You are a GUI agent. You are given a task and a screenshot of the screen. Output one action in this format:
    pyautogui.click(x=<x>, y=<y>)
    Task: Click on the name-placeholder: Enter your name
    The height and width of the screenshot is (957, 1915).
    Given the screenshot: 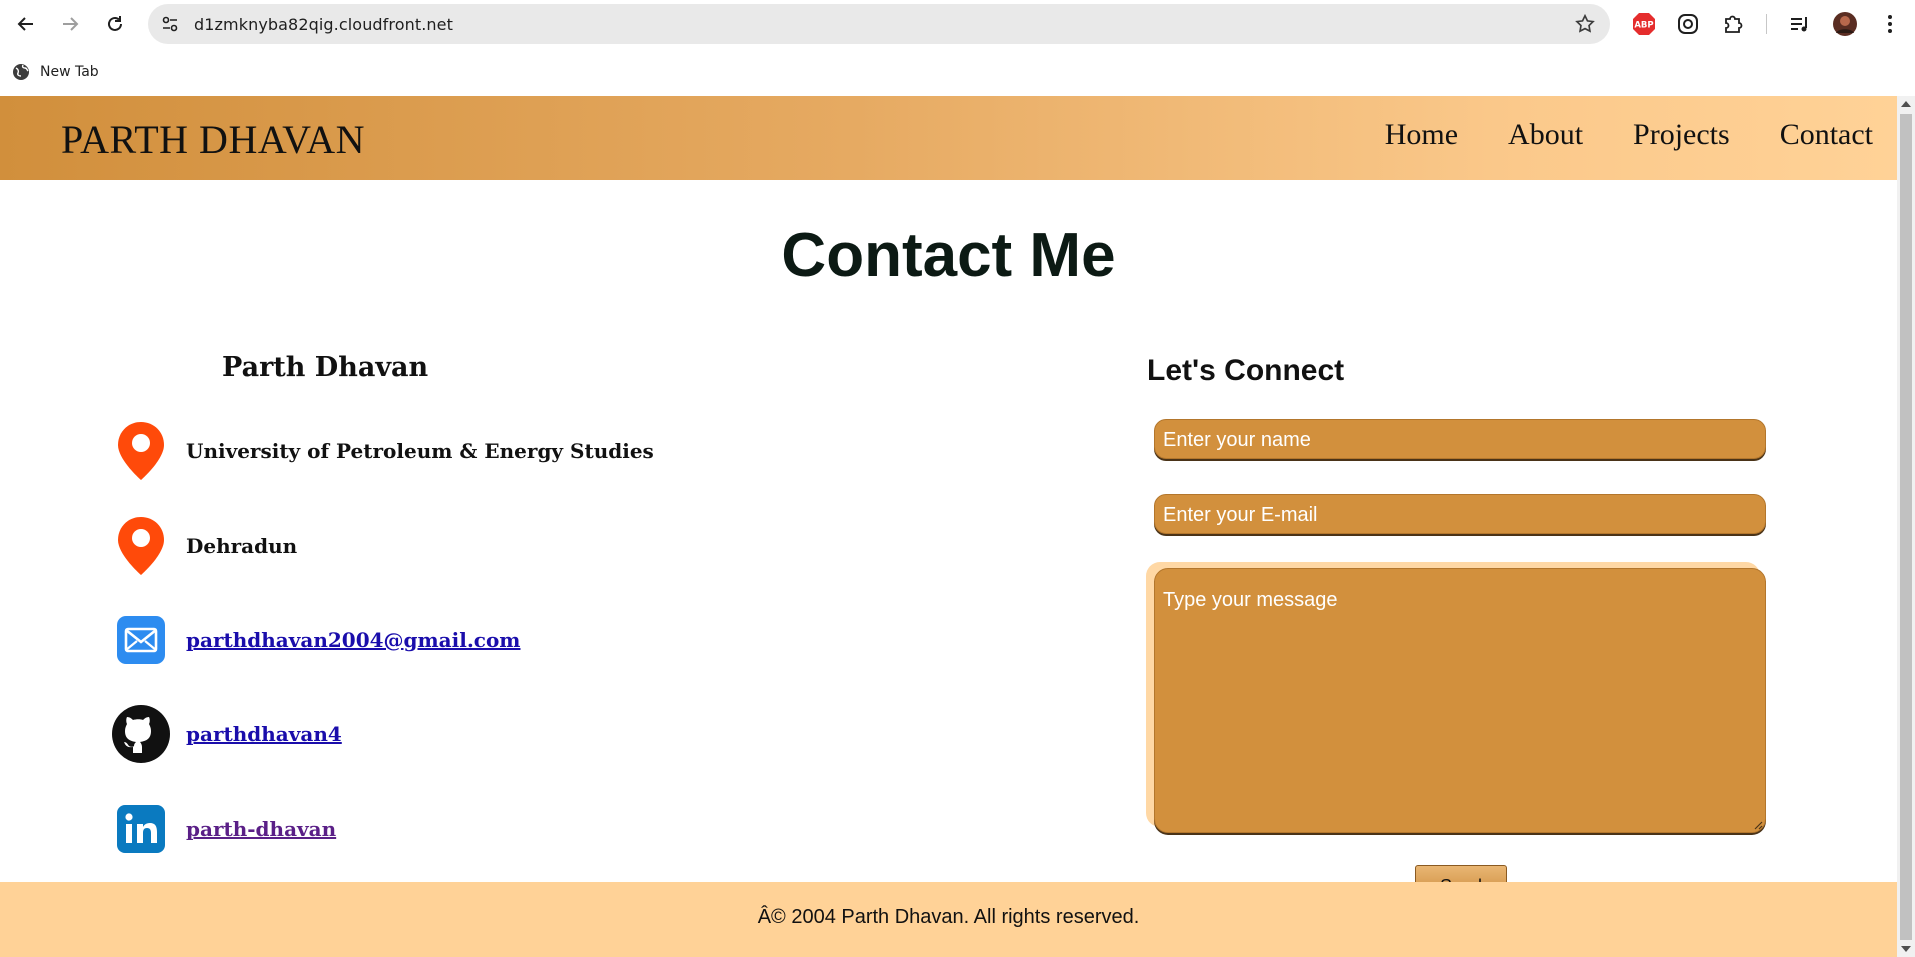 What is the action you would take?
    pyautogui.click(x=1237, y=440)
    